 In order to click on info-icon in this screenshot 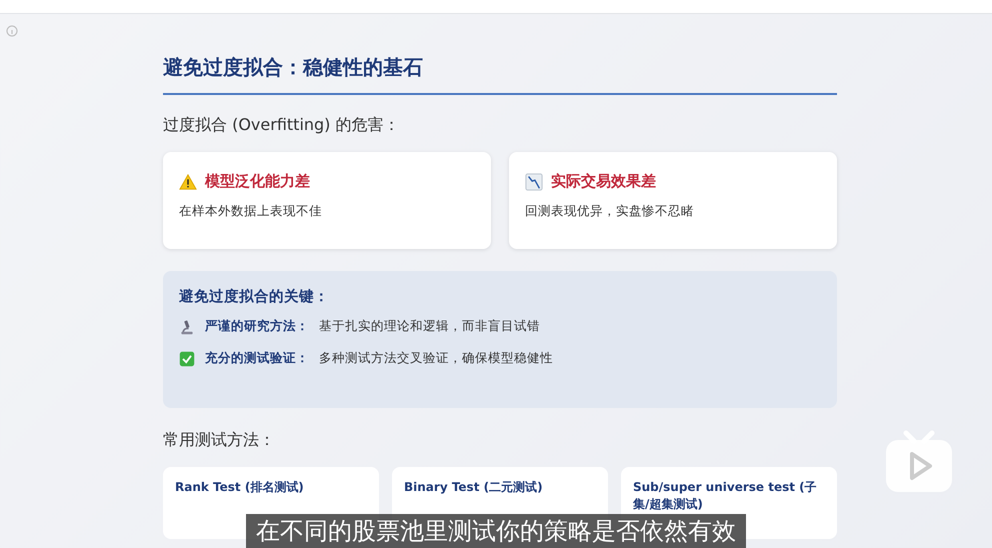, I will do `click(12, 31)`.